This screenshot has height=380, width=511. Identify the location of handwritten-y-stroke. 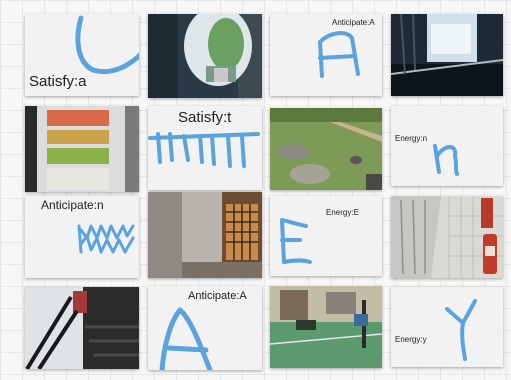
(461, 330).